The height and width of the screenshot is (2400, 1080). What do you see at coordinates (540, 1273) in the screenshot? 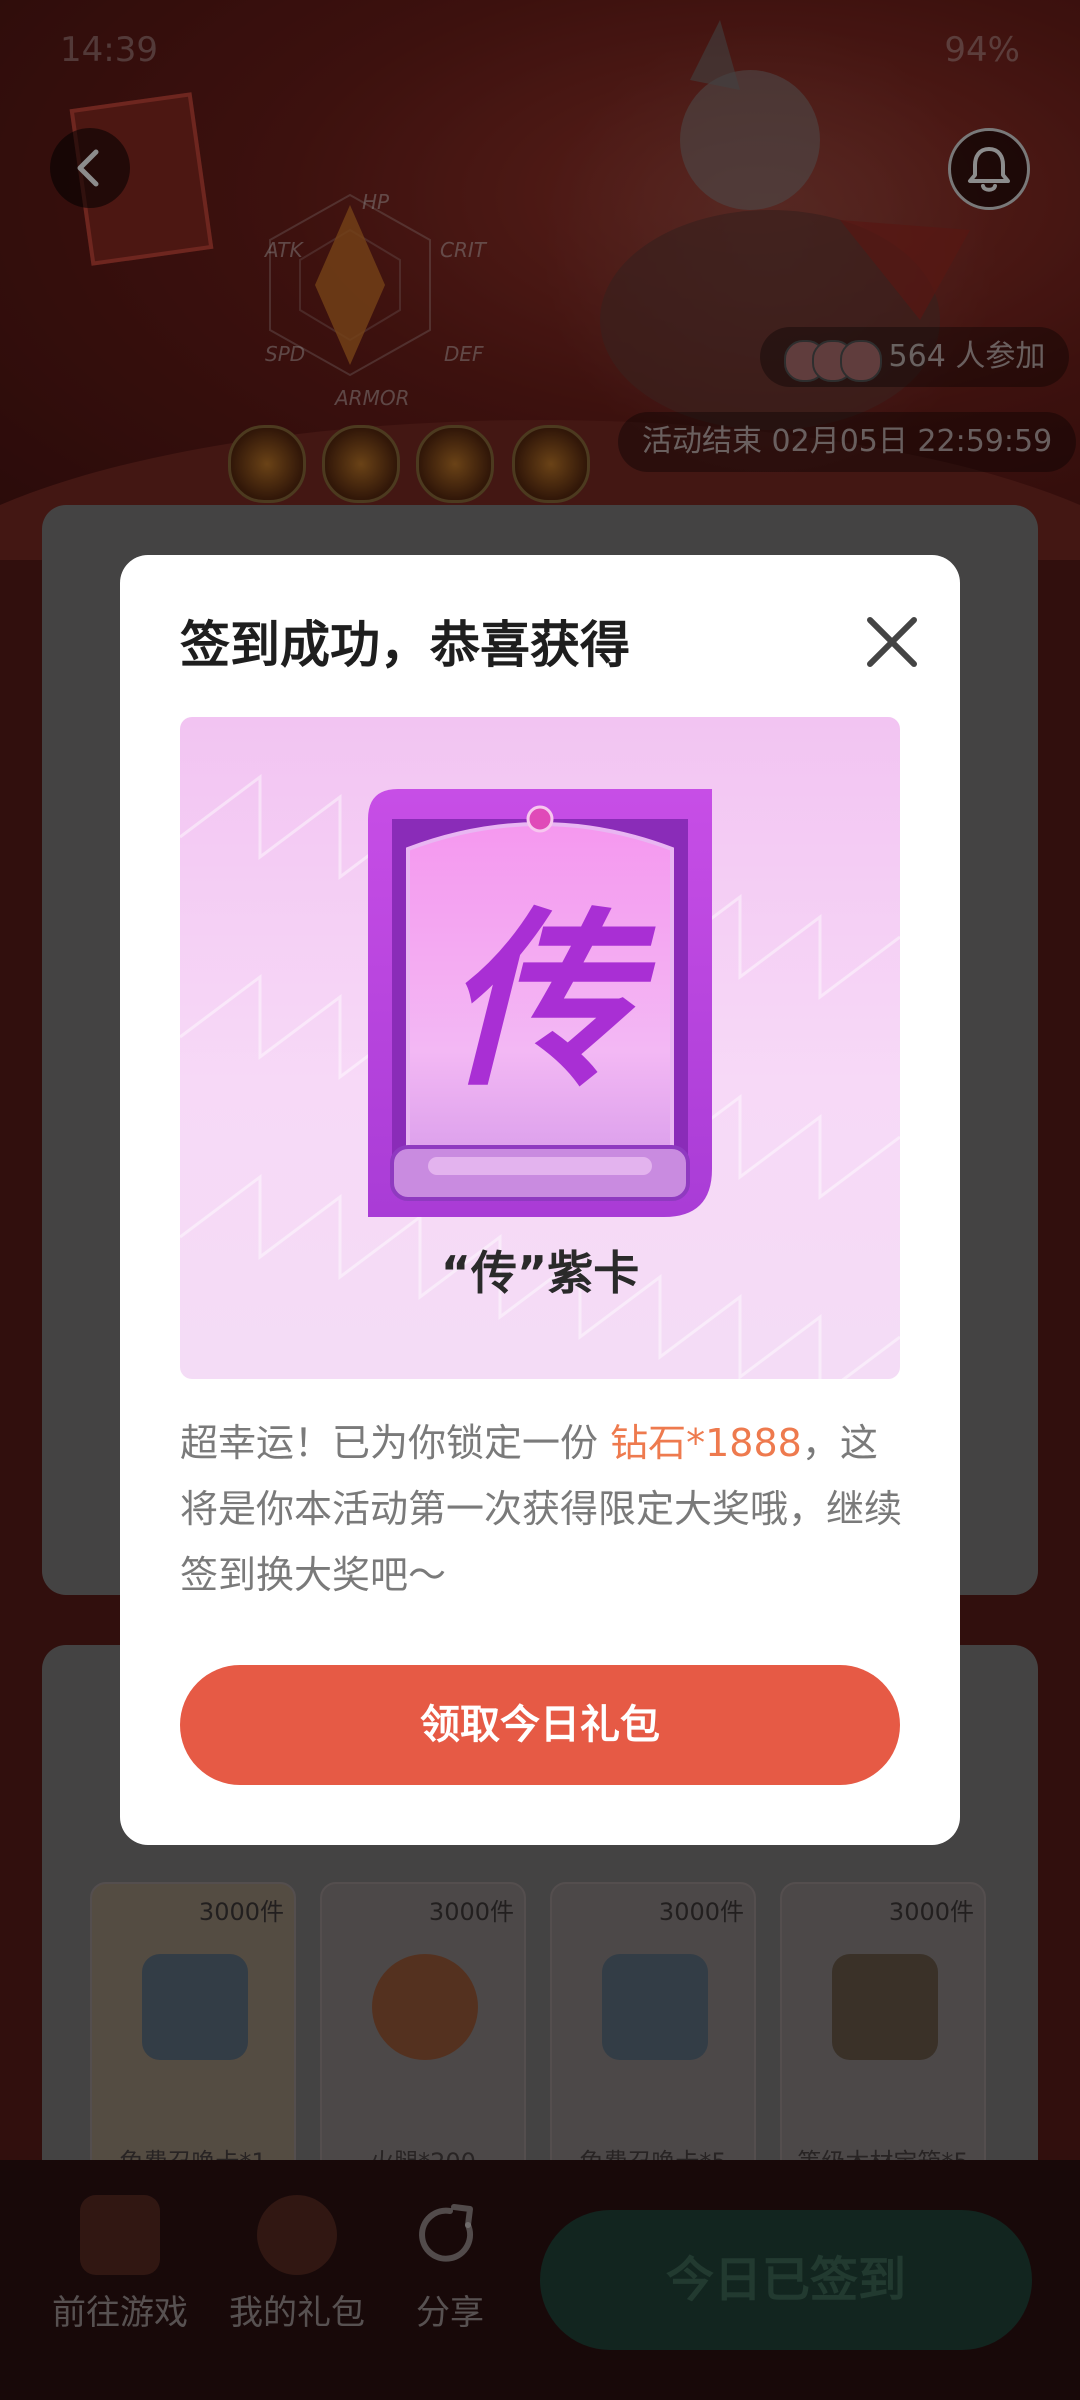
I see `reward-name: “传”紫卡` at bounding box center [540, 1273].